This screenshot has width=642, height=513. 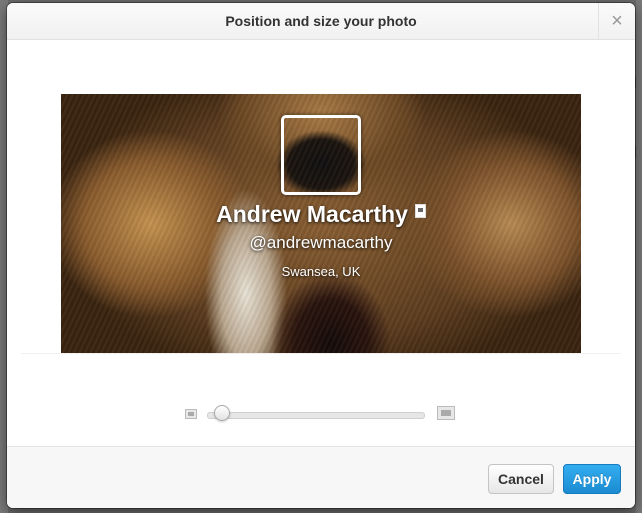 What do you see at coordinates (639, 256) in the screenshot?
I see `background-edge-right` at bounding box center [639, 256].